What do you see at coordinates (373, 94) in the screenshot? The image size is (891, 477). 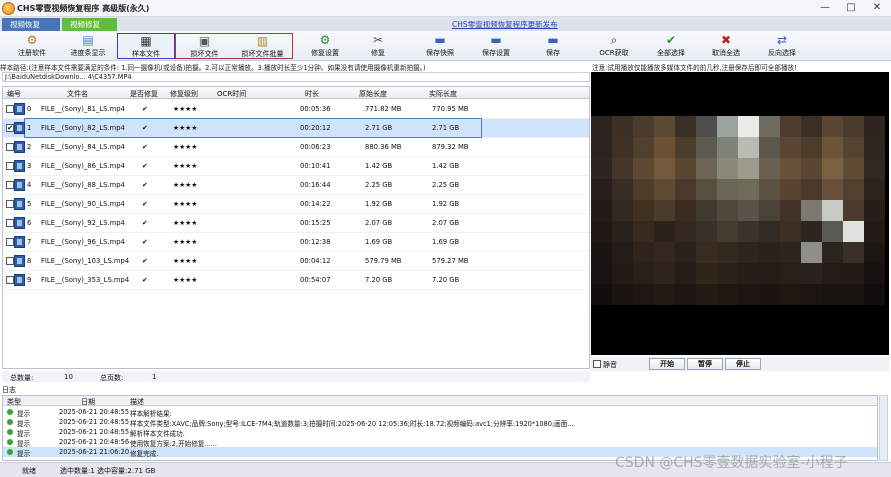 I see `header-orig-size: 原始长度` at bounding box center [373, 94].